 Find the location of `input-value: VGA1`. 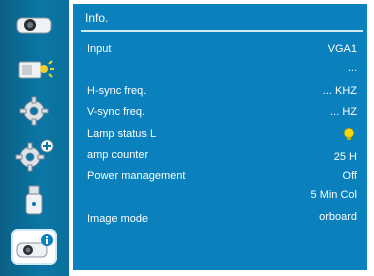

input-value: VGA1 is located at coordinates (342, 49).